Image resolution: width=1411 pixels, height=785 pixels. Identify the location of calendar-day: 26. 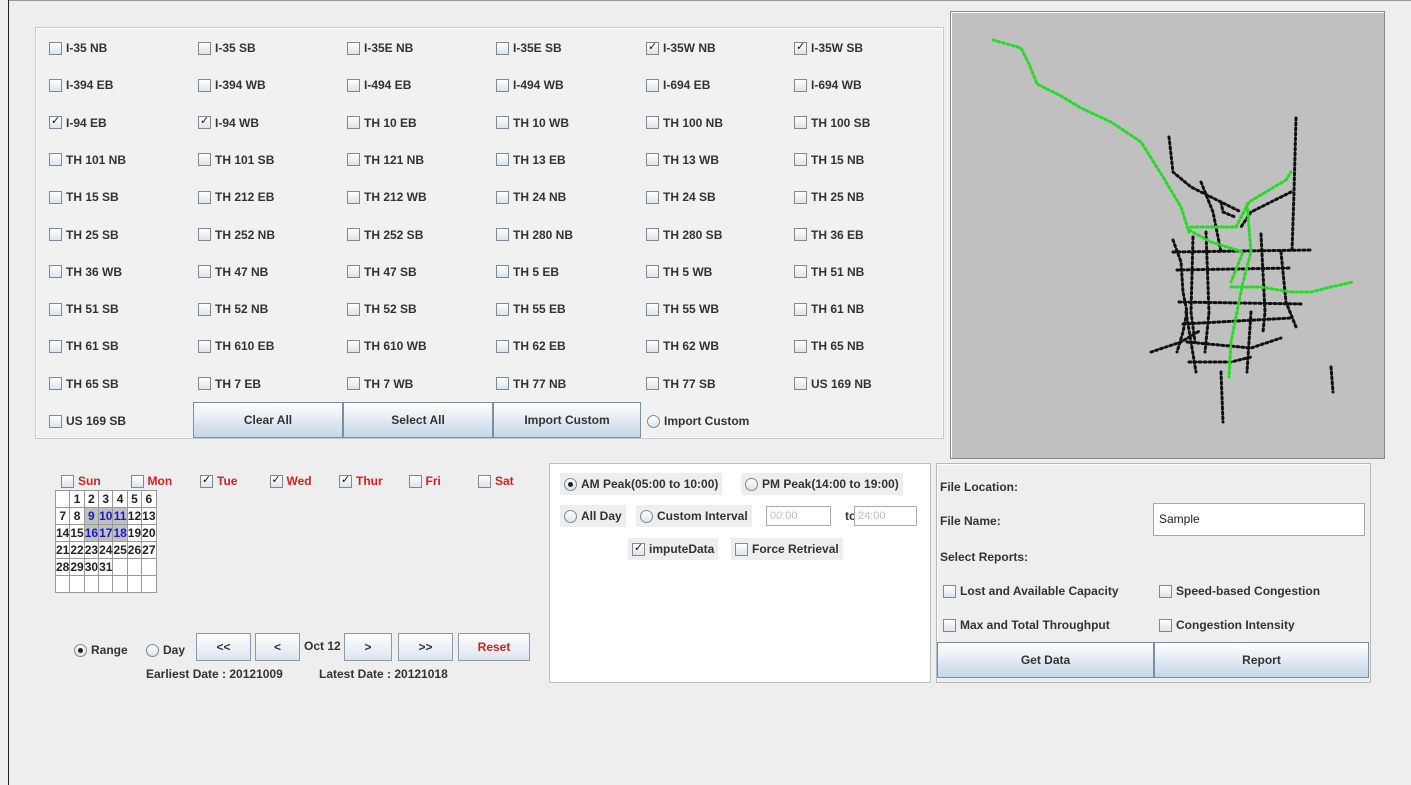
(134, 550).